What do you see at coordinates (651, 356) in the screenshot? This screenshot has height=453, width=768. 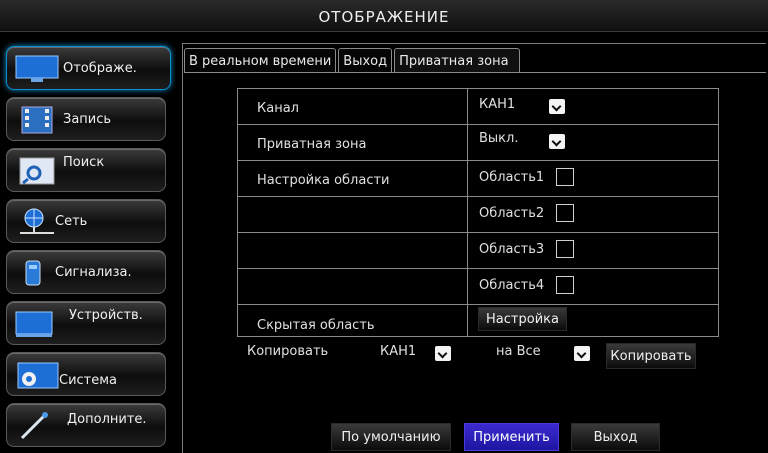 I see `copy-button: Копировать` at bounding box center [651, 356].